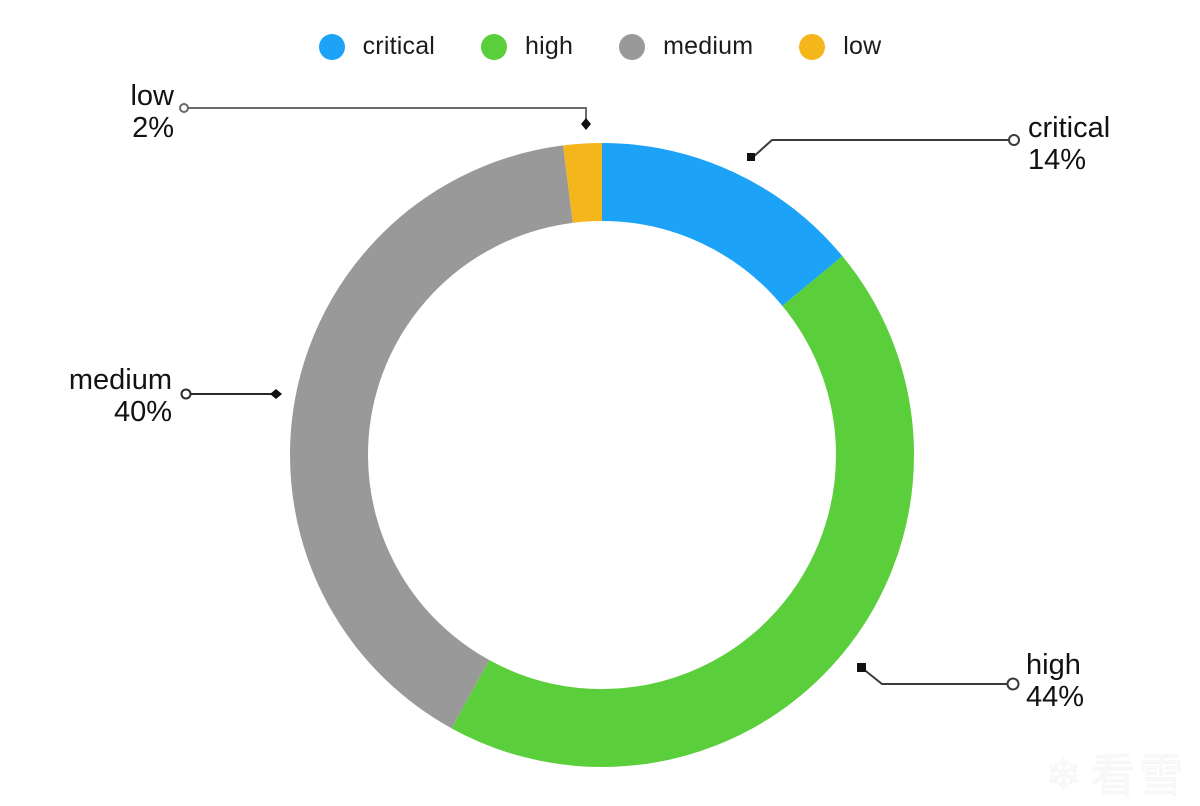 The width and height of the screenshot is (1200, 806). I want to click on leader-line-high, so click(938, 677).